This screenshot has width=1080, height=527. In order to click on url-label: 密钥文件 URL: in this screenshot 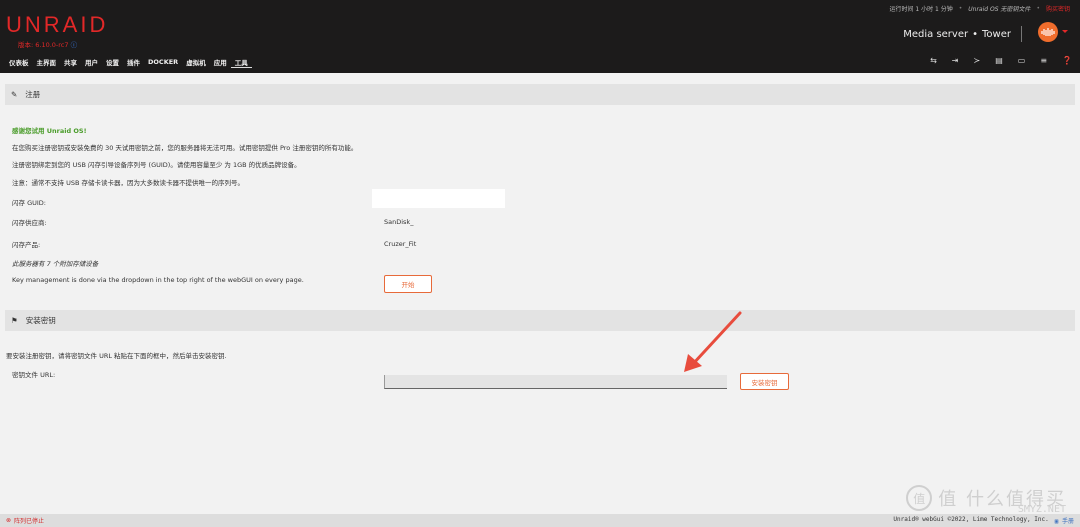, I will do `click(34, 375)`.